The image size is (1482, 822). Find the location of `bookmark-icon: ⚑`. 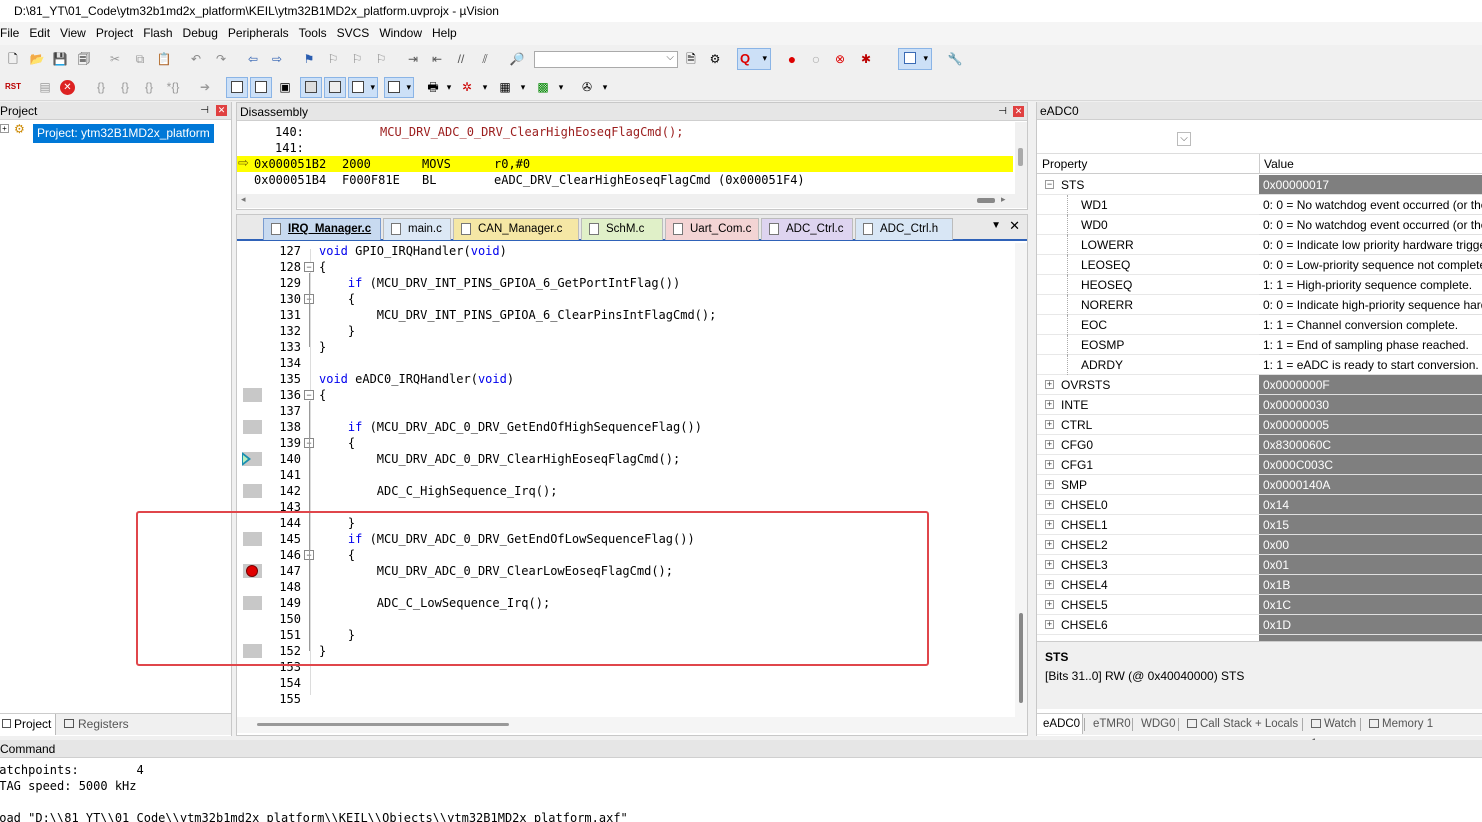

bookmark-icon: ⚑ is located at coordinates (309, 59).